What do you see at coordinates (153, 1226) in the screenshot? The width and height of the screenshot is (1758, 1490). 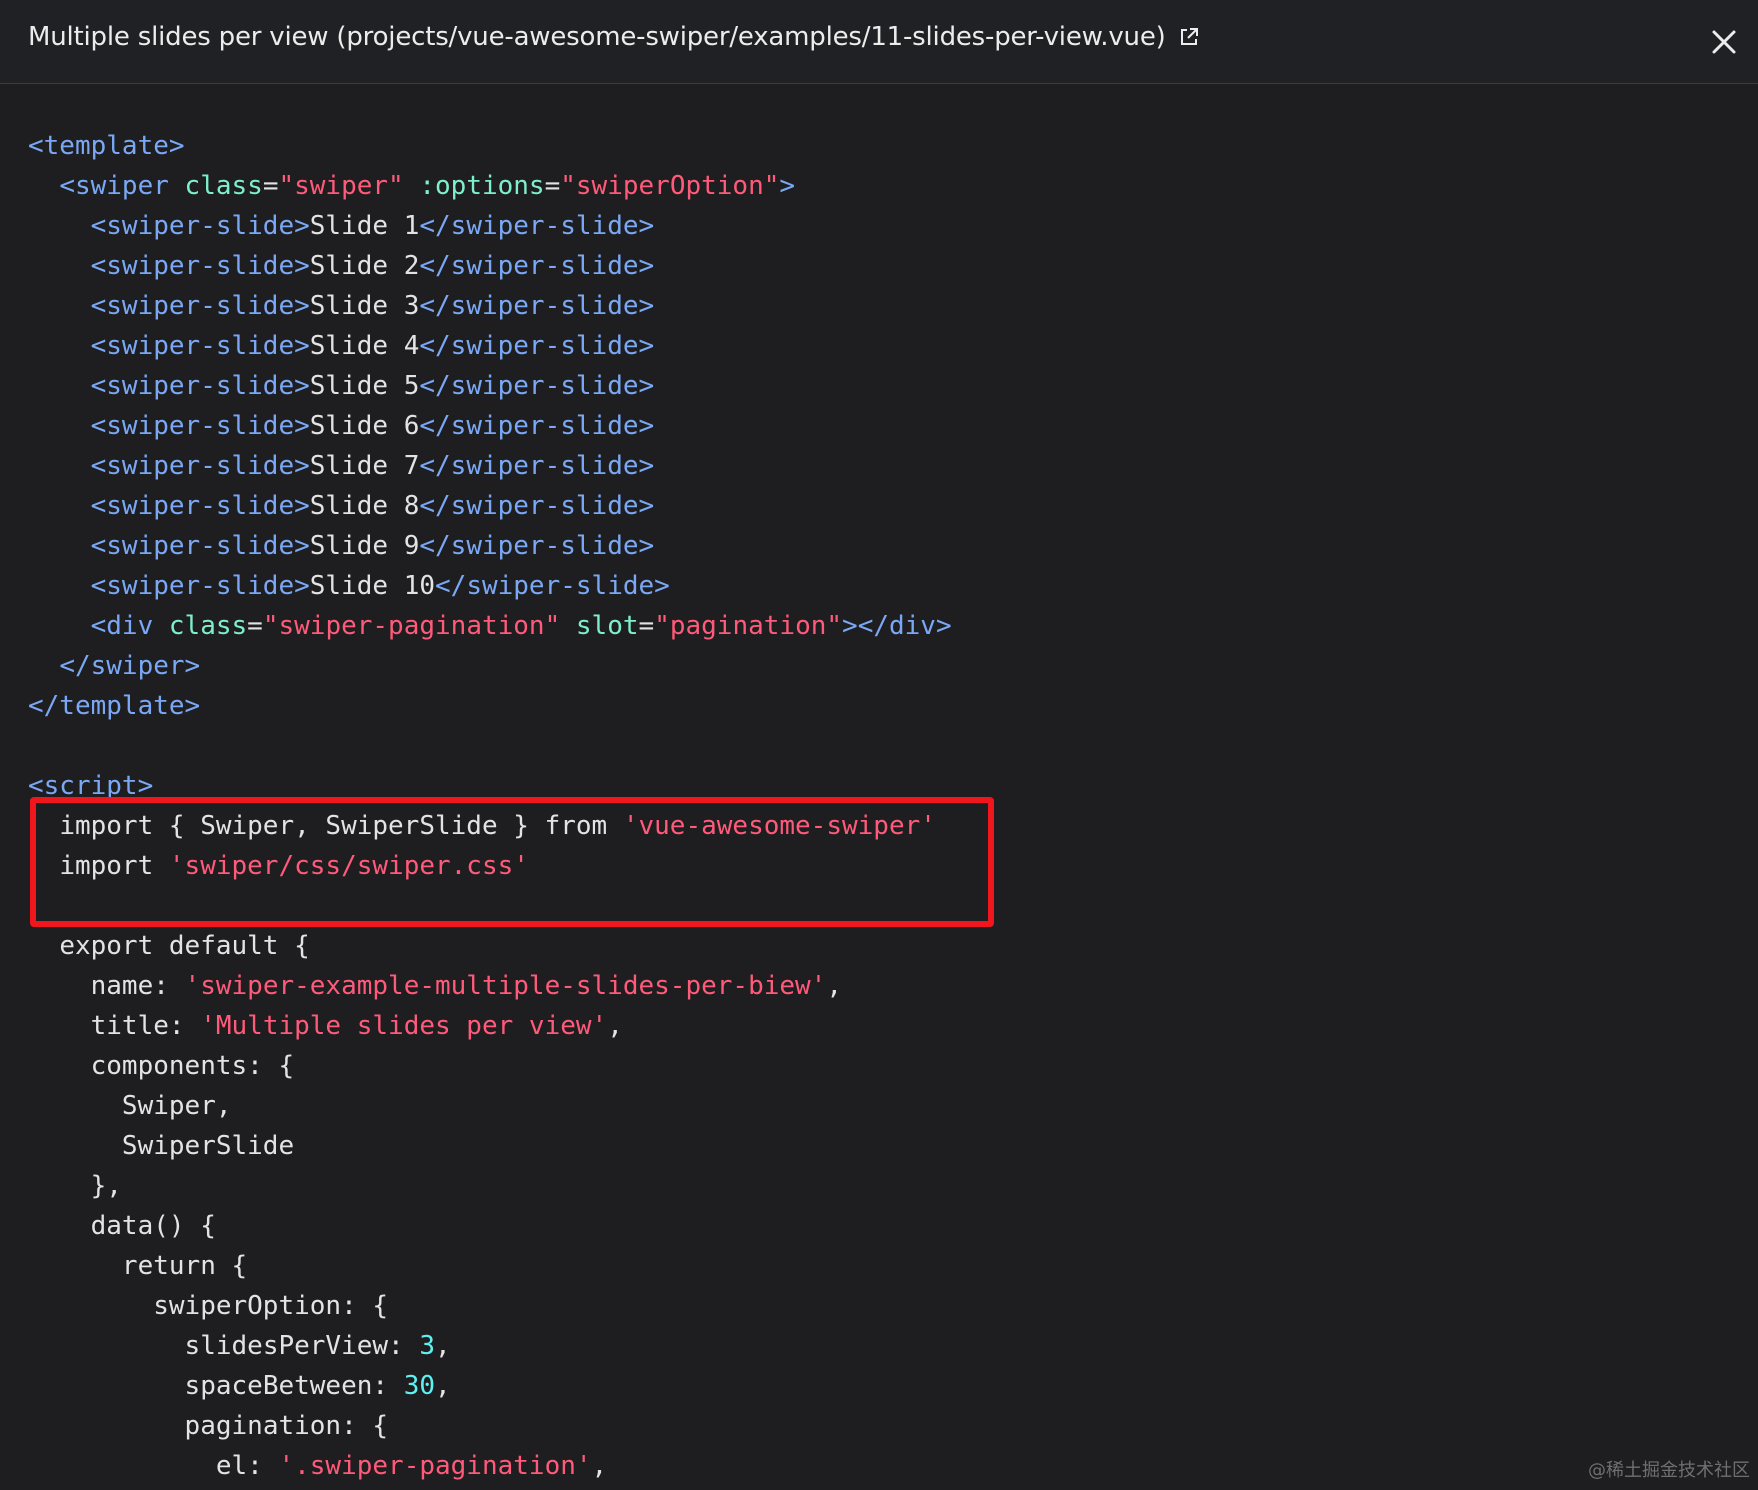 I see `code-line: data() {` at bounding box center [153, 1226].